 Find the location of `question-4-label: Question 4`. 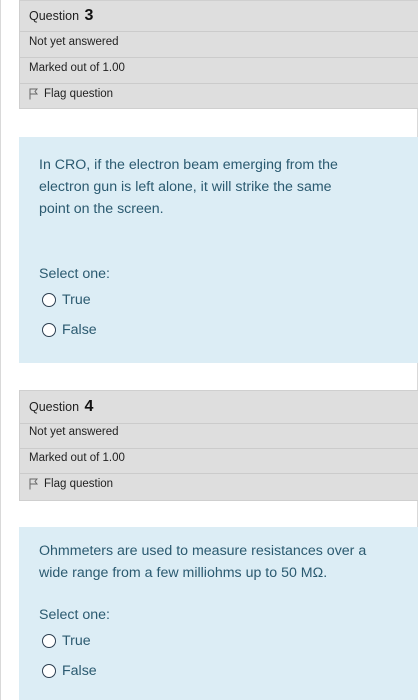

question-4-label: Question 4 is located at coordinates (61, 407).